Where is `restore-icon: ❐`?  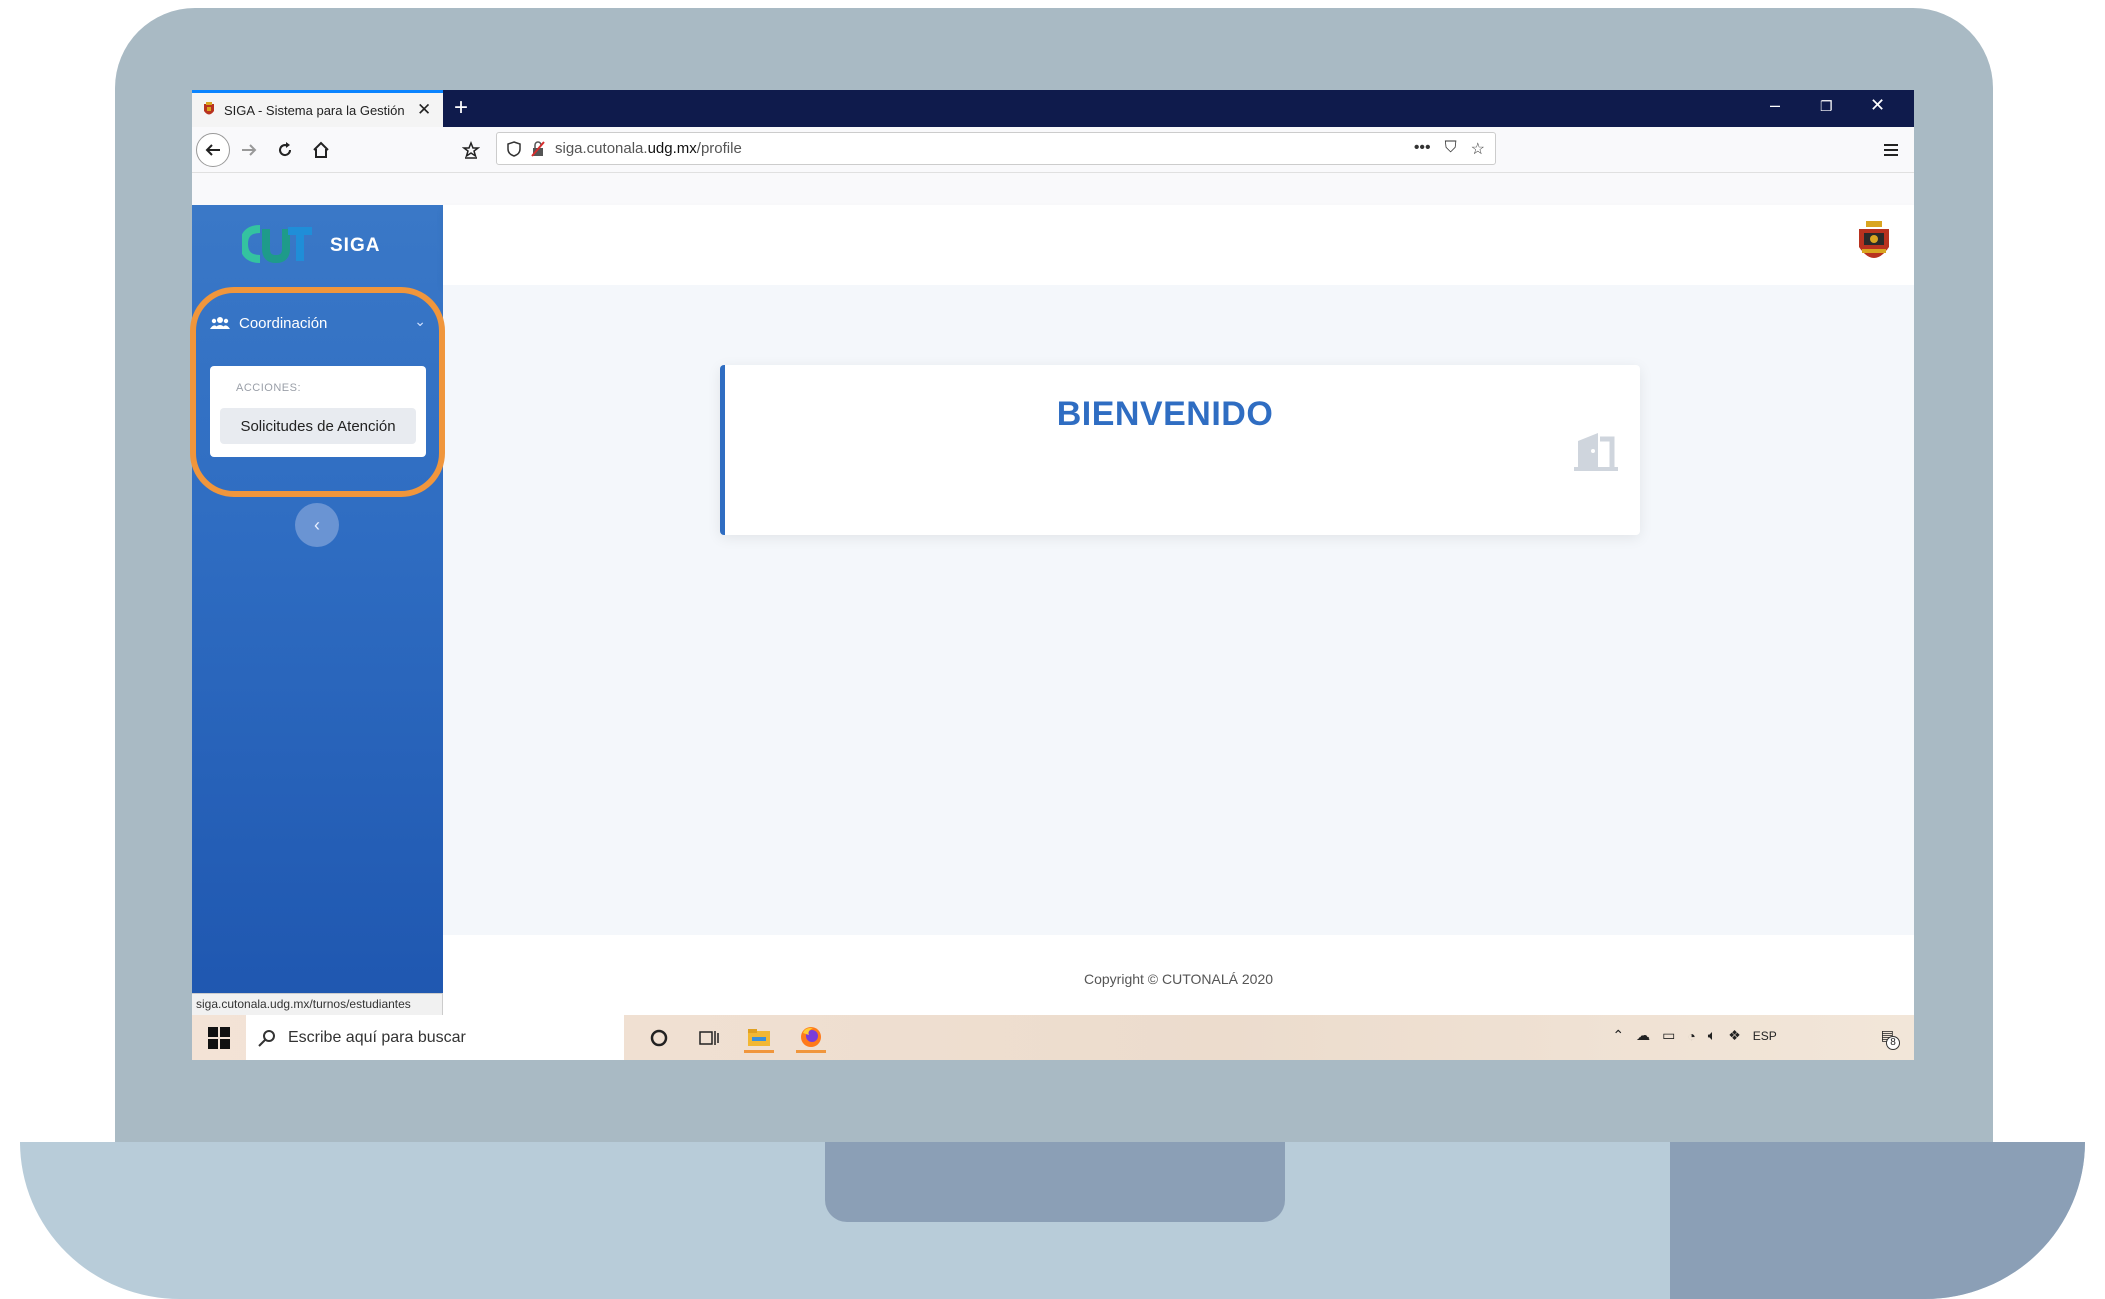 restore-icon: ❐ is located at coordinates (1826, 106).